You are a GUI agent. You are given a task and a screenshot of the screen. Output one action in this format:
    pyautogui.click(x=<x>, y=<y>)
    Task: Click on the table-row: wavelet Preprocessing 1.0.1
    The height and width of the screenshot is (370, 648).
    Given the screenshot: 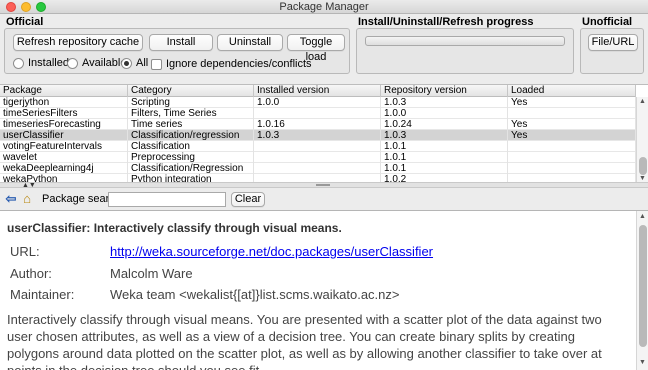 What is the action you would take?
    pyautogui.click(x=318, y=157)
    